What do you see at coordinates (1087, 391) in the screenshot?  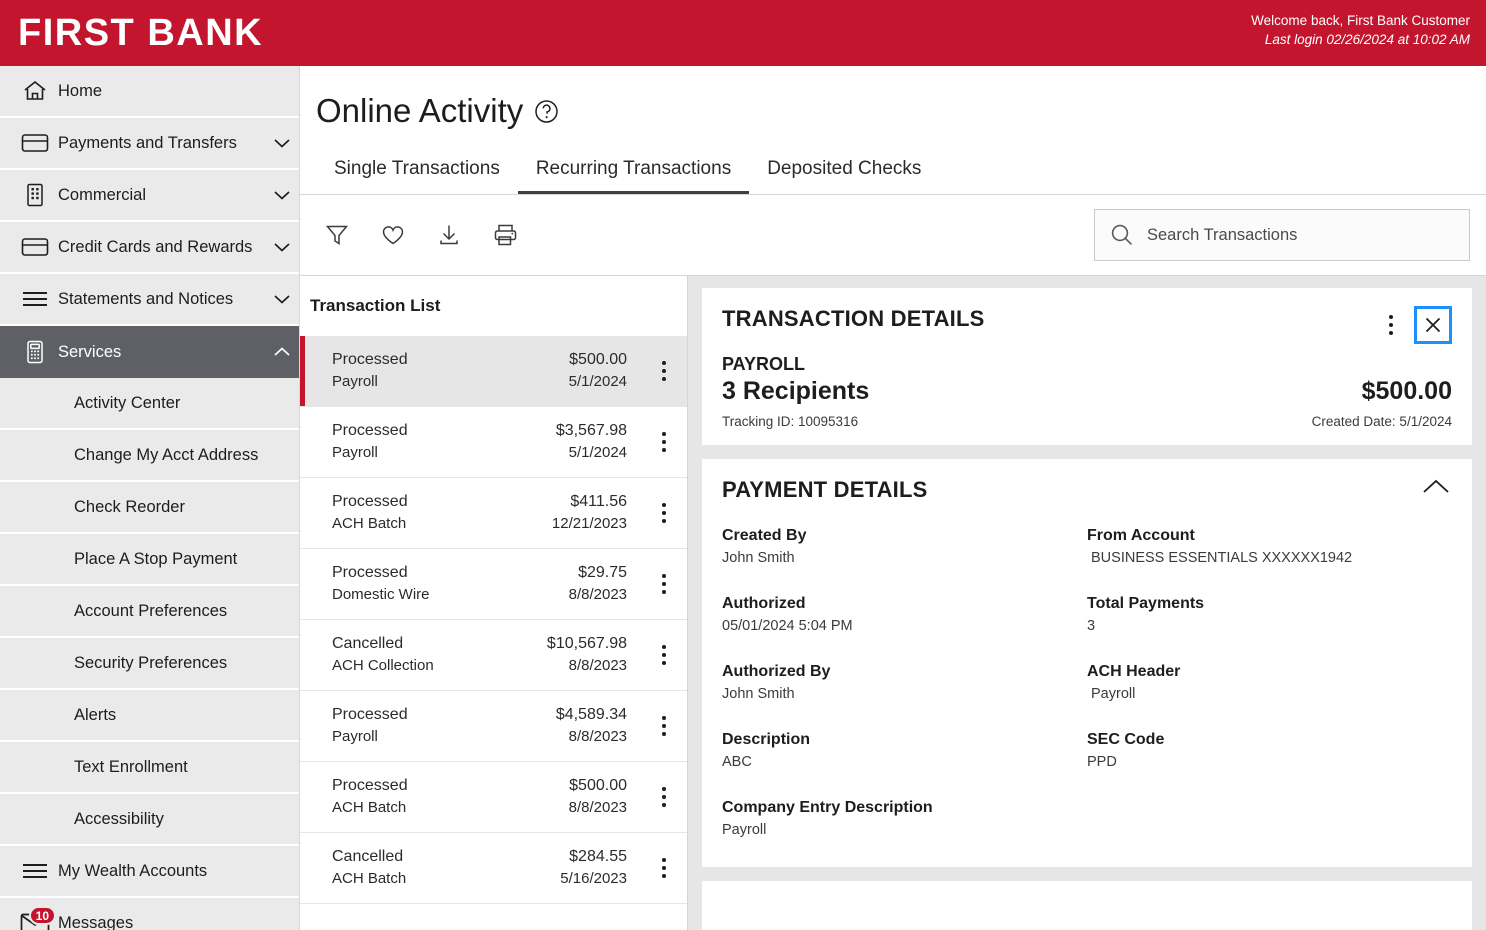 I see `transaction-summary-row: 3 Recipients $500.00` at bounding box center [1087, 391].